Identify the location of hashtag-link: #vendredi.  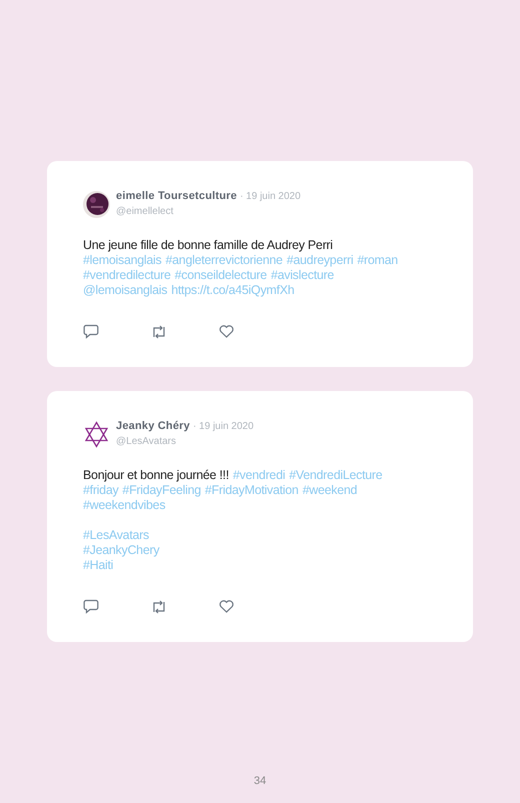
(259, 475).